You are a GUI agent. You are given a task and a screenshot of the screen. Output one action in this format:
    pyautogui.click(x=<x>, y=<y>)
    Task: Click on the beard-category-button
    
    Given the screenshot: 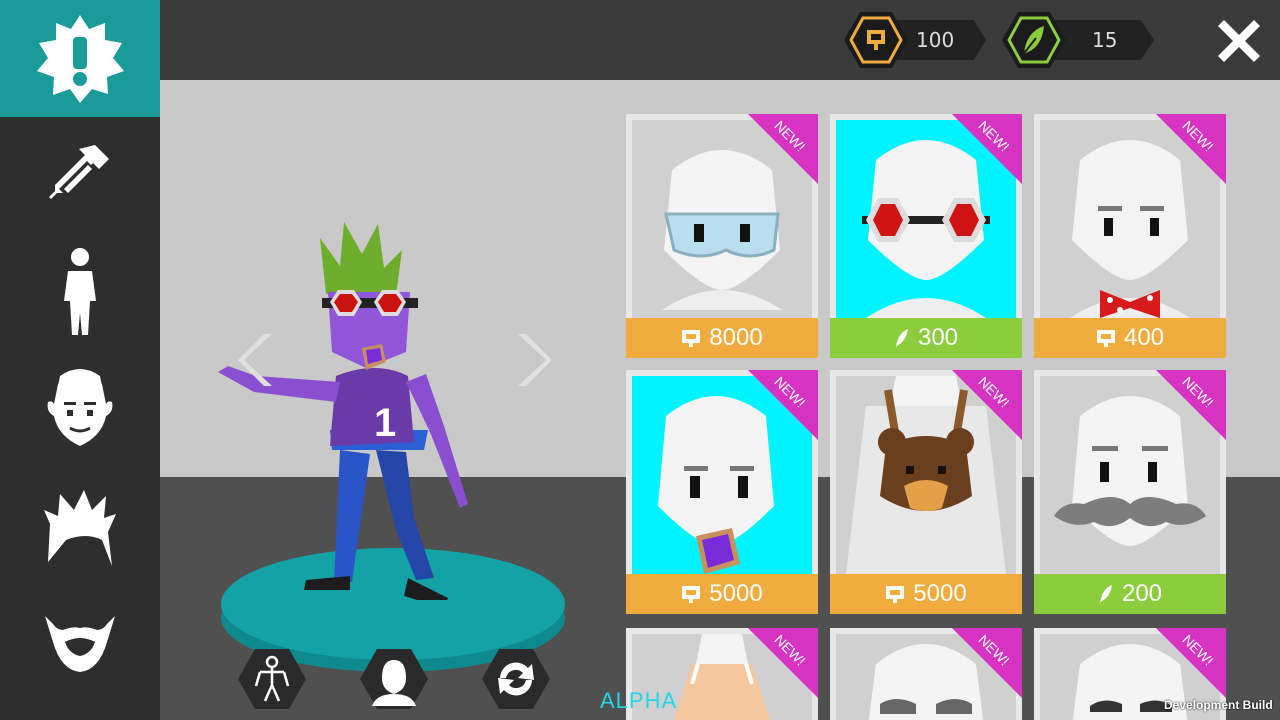 What is the action you would take?
    pyautogui.click(x=80, y=644)
    